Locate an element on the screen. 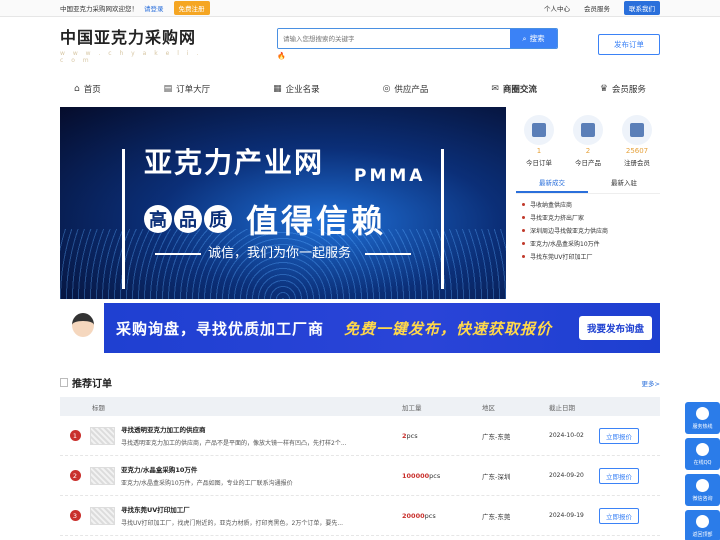  member-icon: ♛ is located at coordinates (603, 89).